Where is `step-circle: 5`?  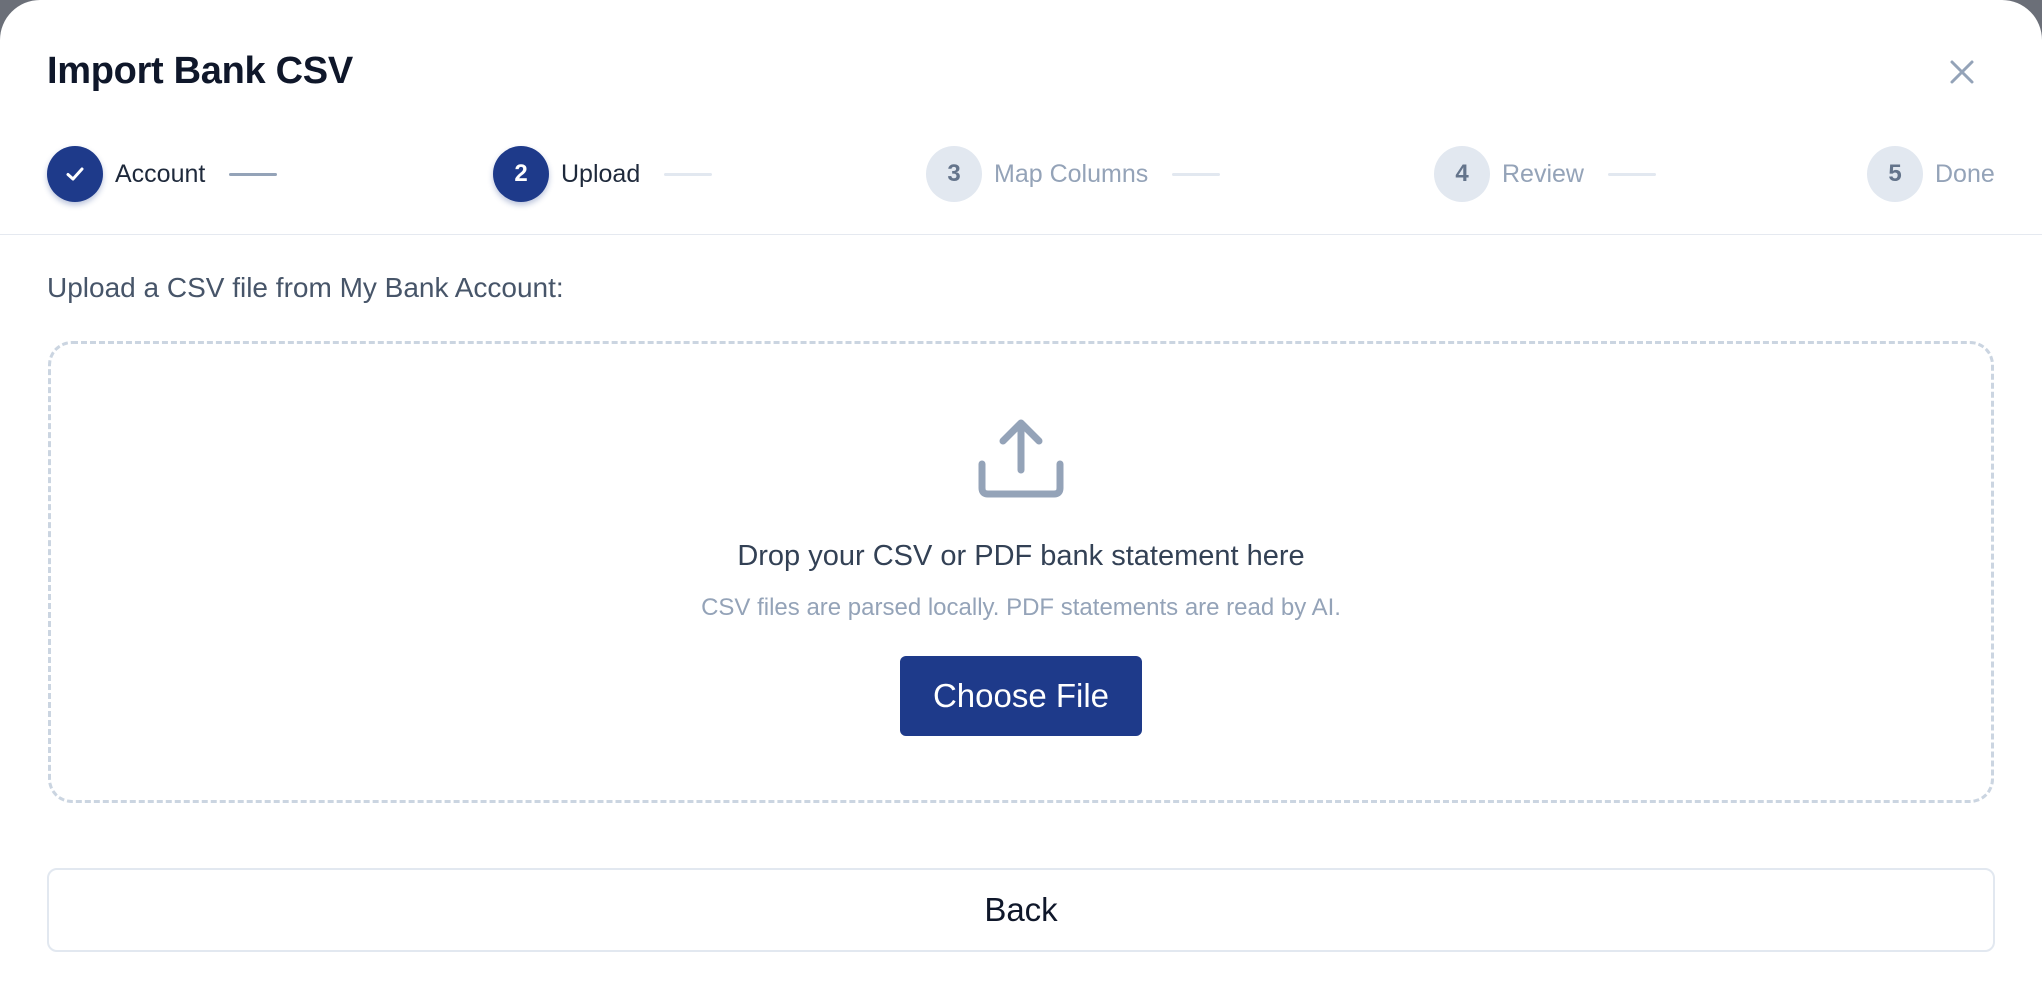
step-circle: 5 is located at coordinates (1895, 174).